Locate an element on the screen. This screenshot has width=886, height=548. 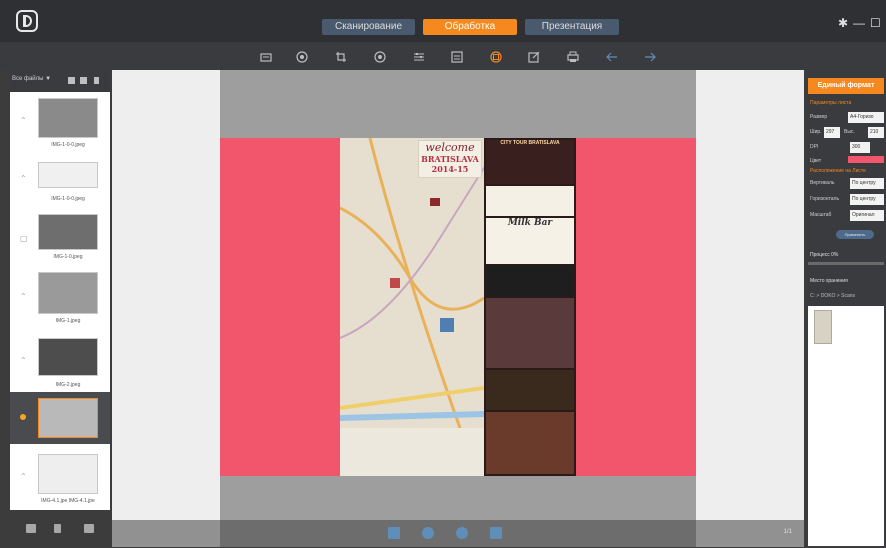
save-icon is located at coordinates (394, 533).